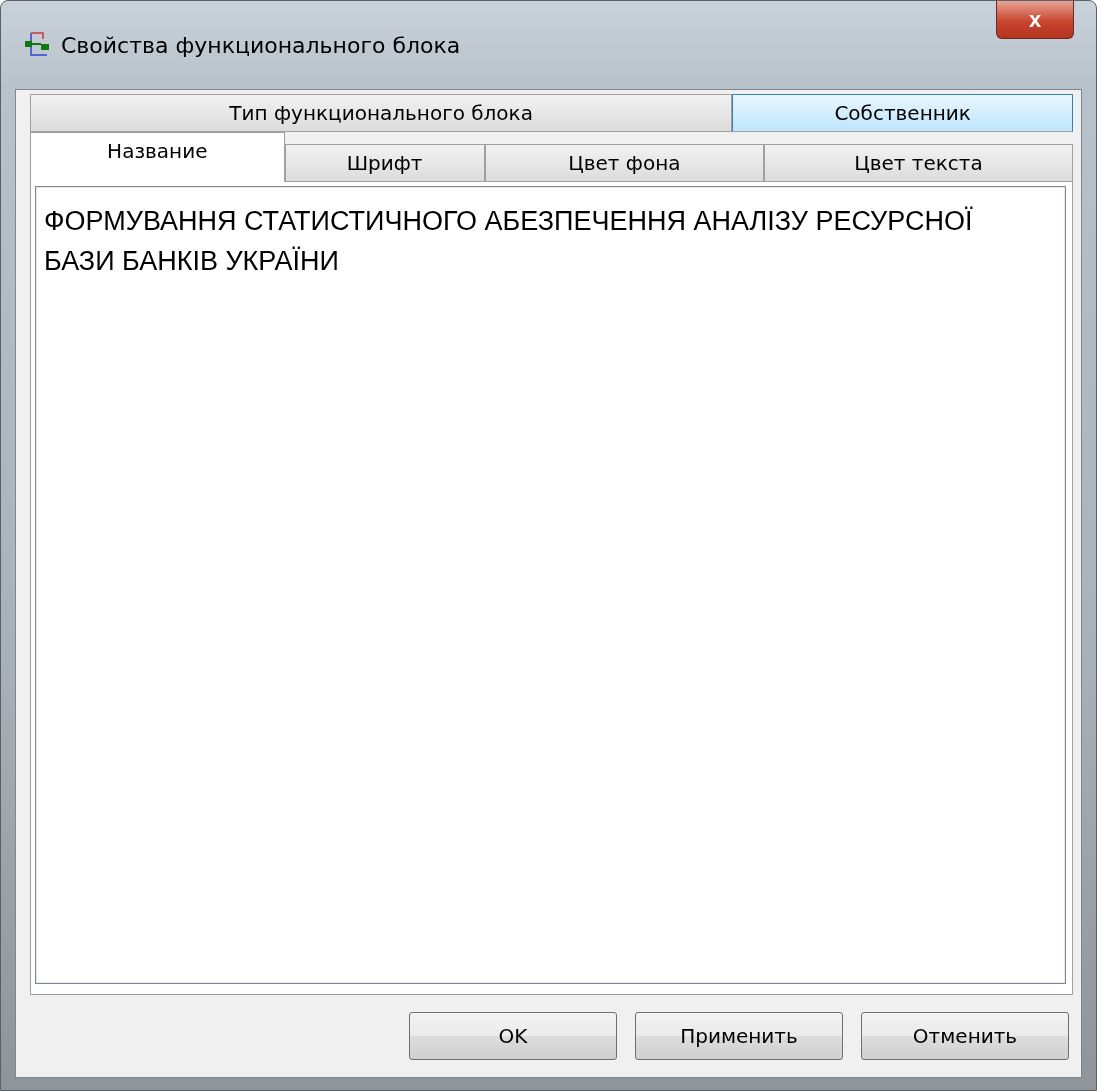  What do you see at coordinates (37, 45) in the screenshot?
I see `block-diagram-icon` at bounding box center [37, 45].